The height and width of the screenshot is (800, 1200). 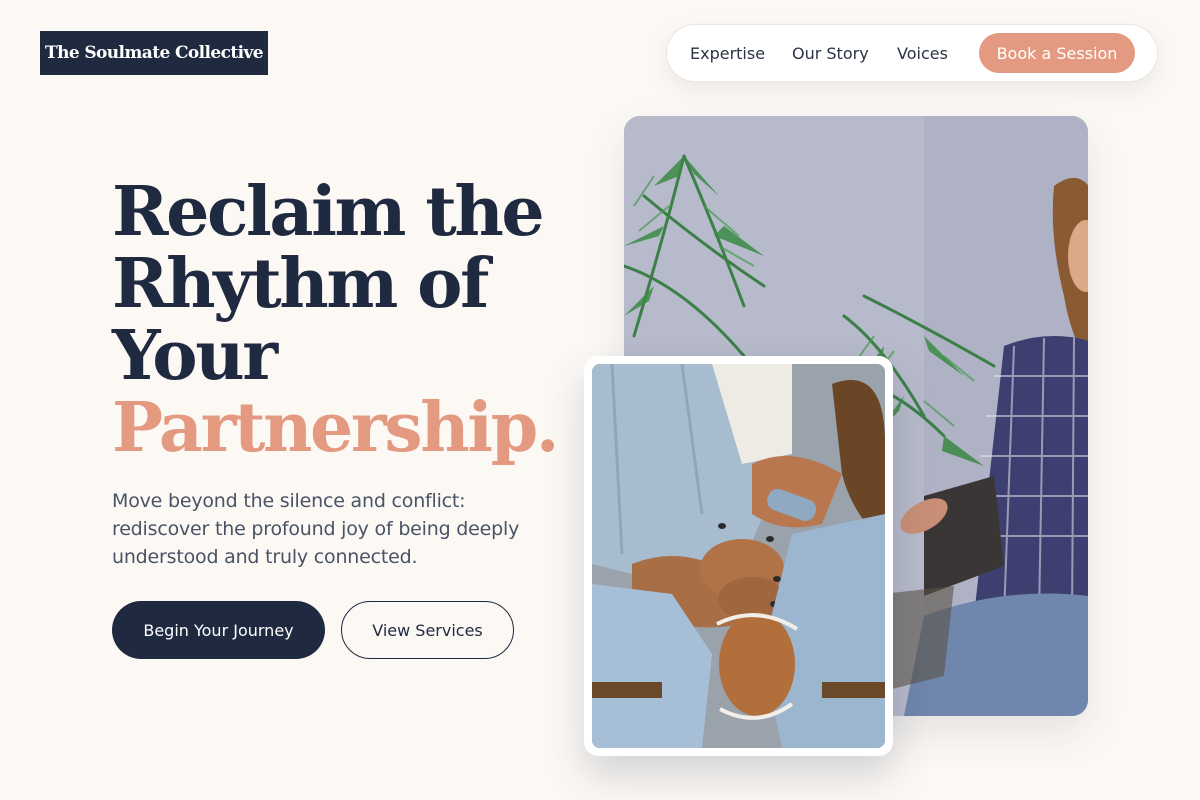 I want to click on hero-title: Reclaim the Rhythm of Your Partnership., so click(x=336, y=320).